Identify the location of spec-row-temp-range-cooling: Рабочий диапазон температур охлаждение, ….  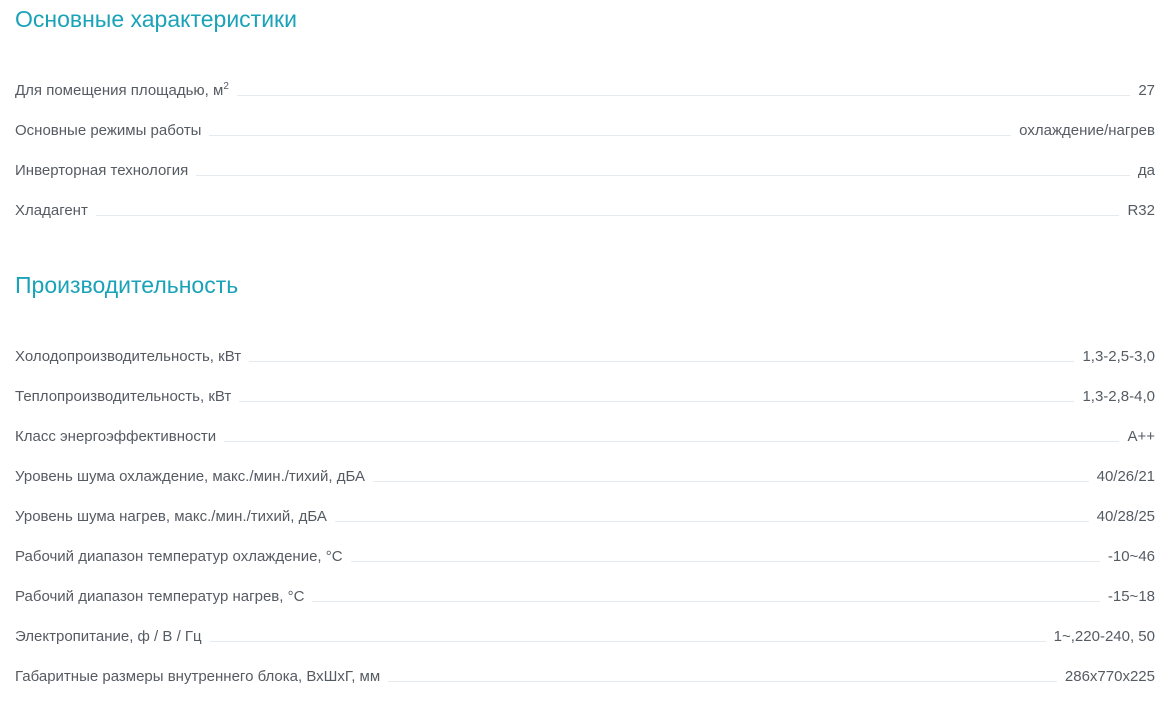
(585, 548).